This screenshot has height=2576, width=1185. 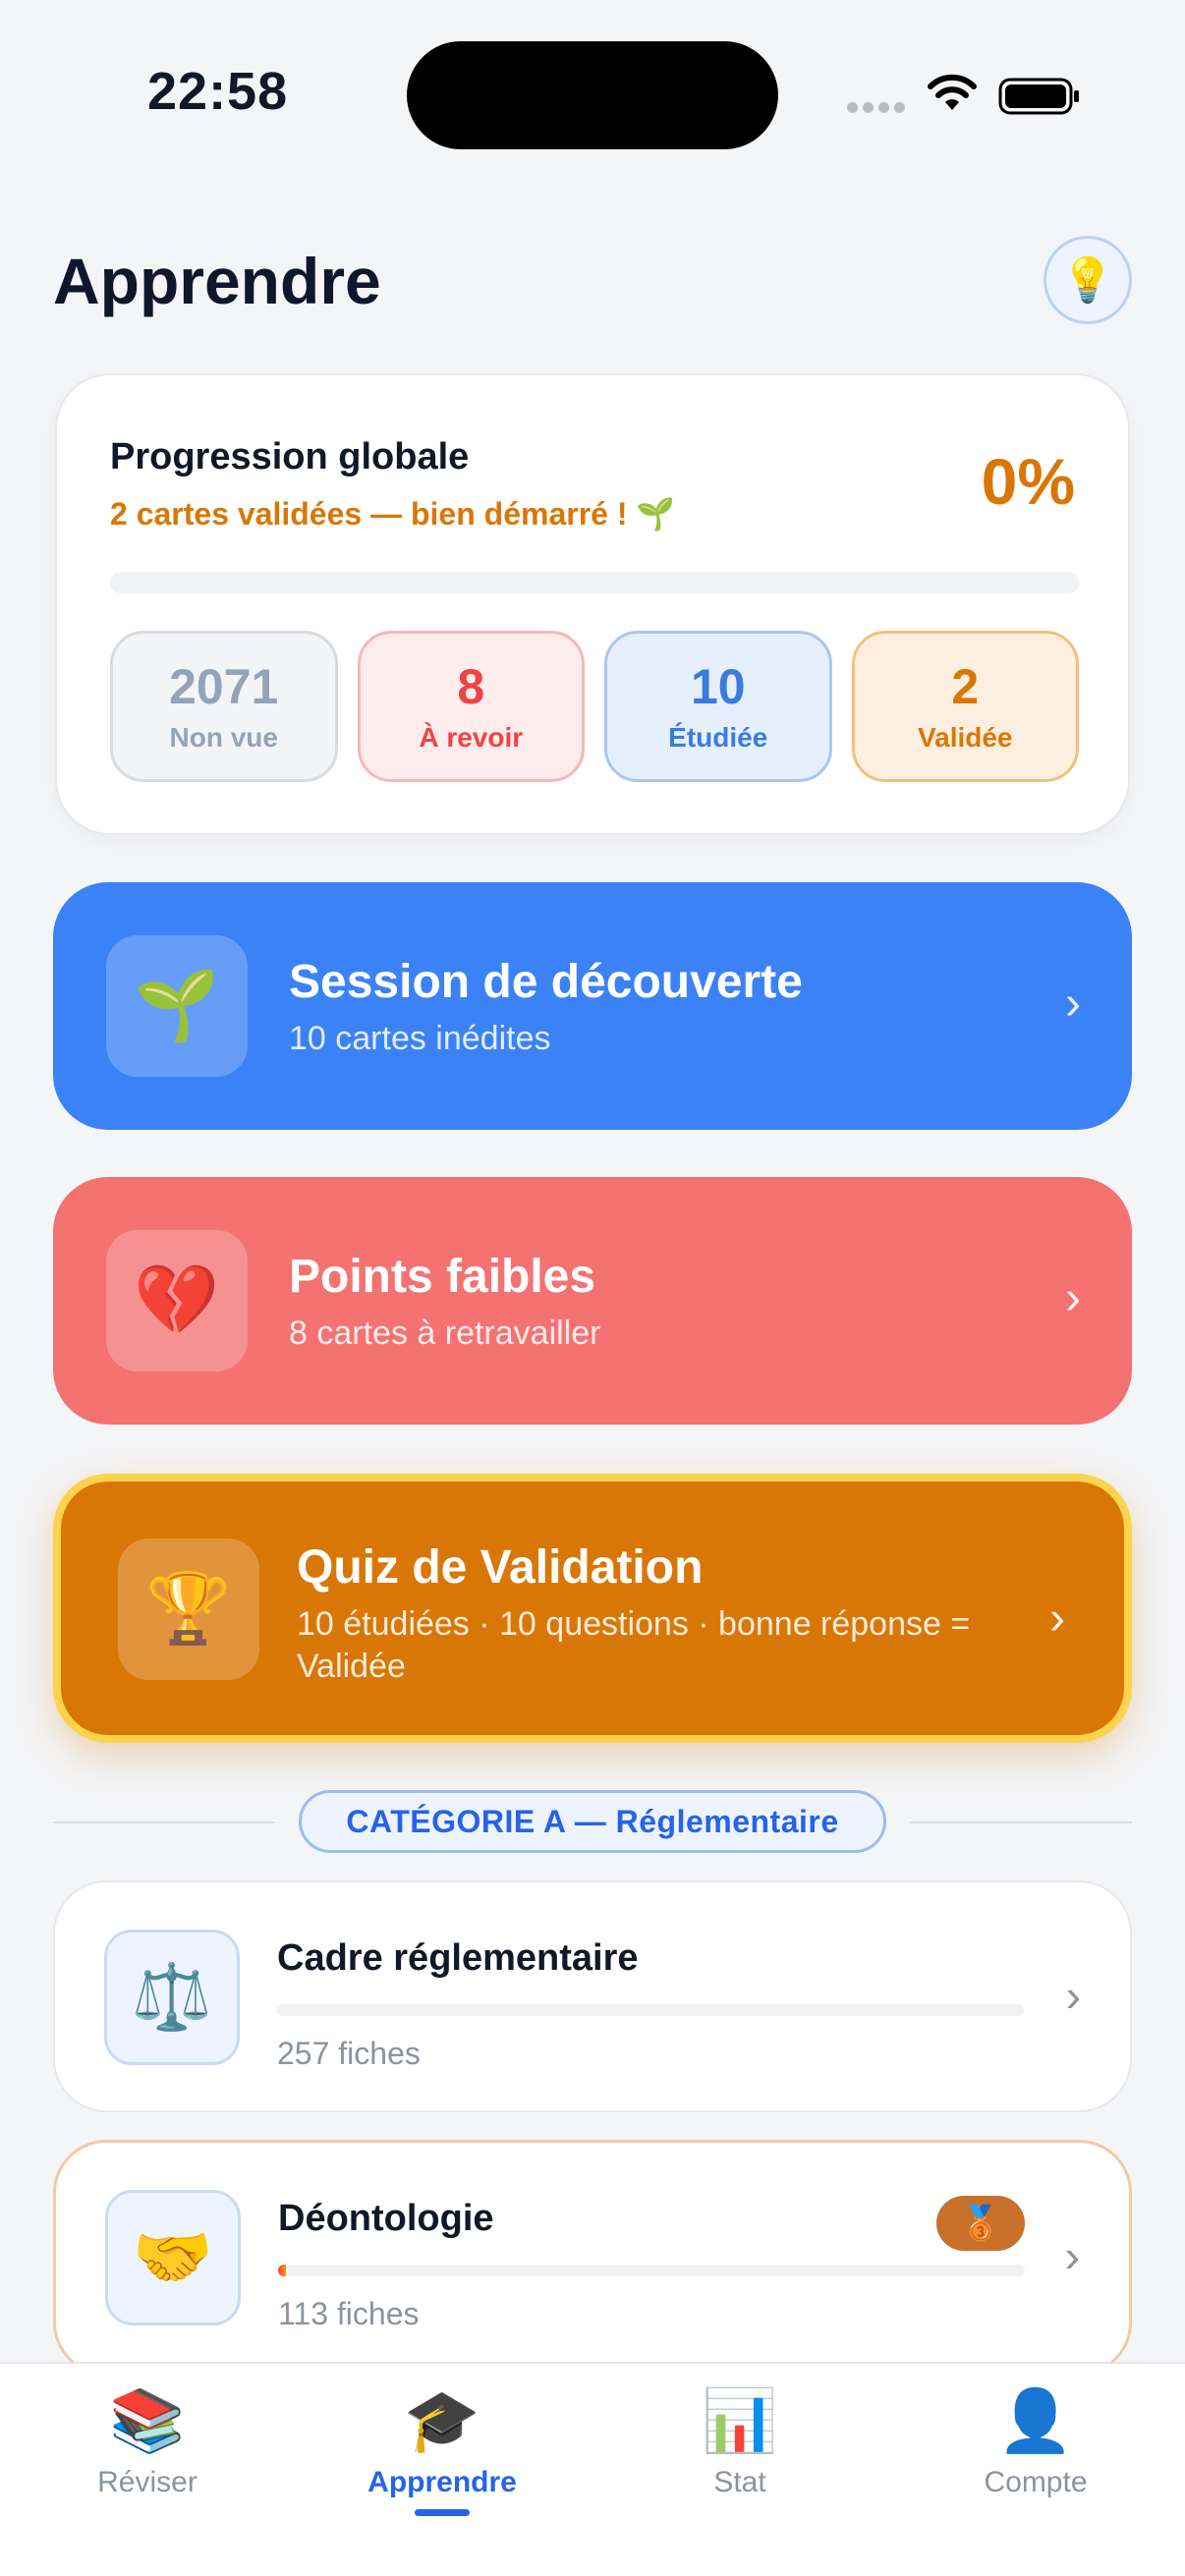 What do you see at coordinates (501, 1567) in the screenshot?
I see `action-title: Quiz de Validation` at bounding box center [501, 1567].